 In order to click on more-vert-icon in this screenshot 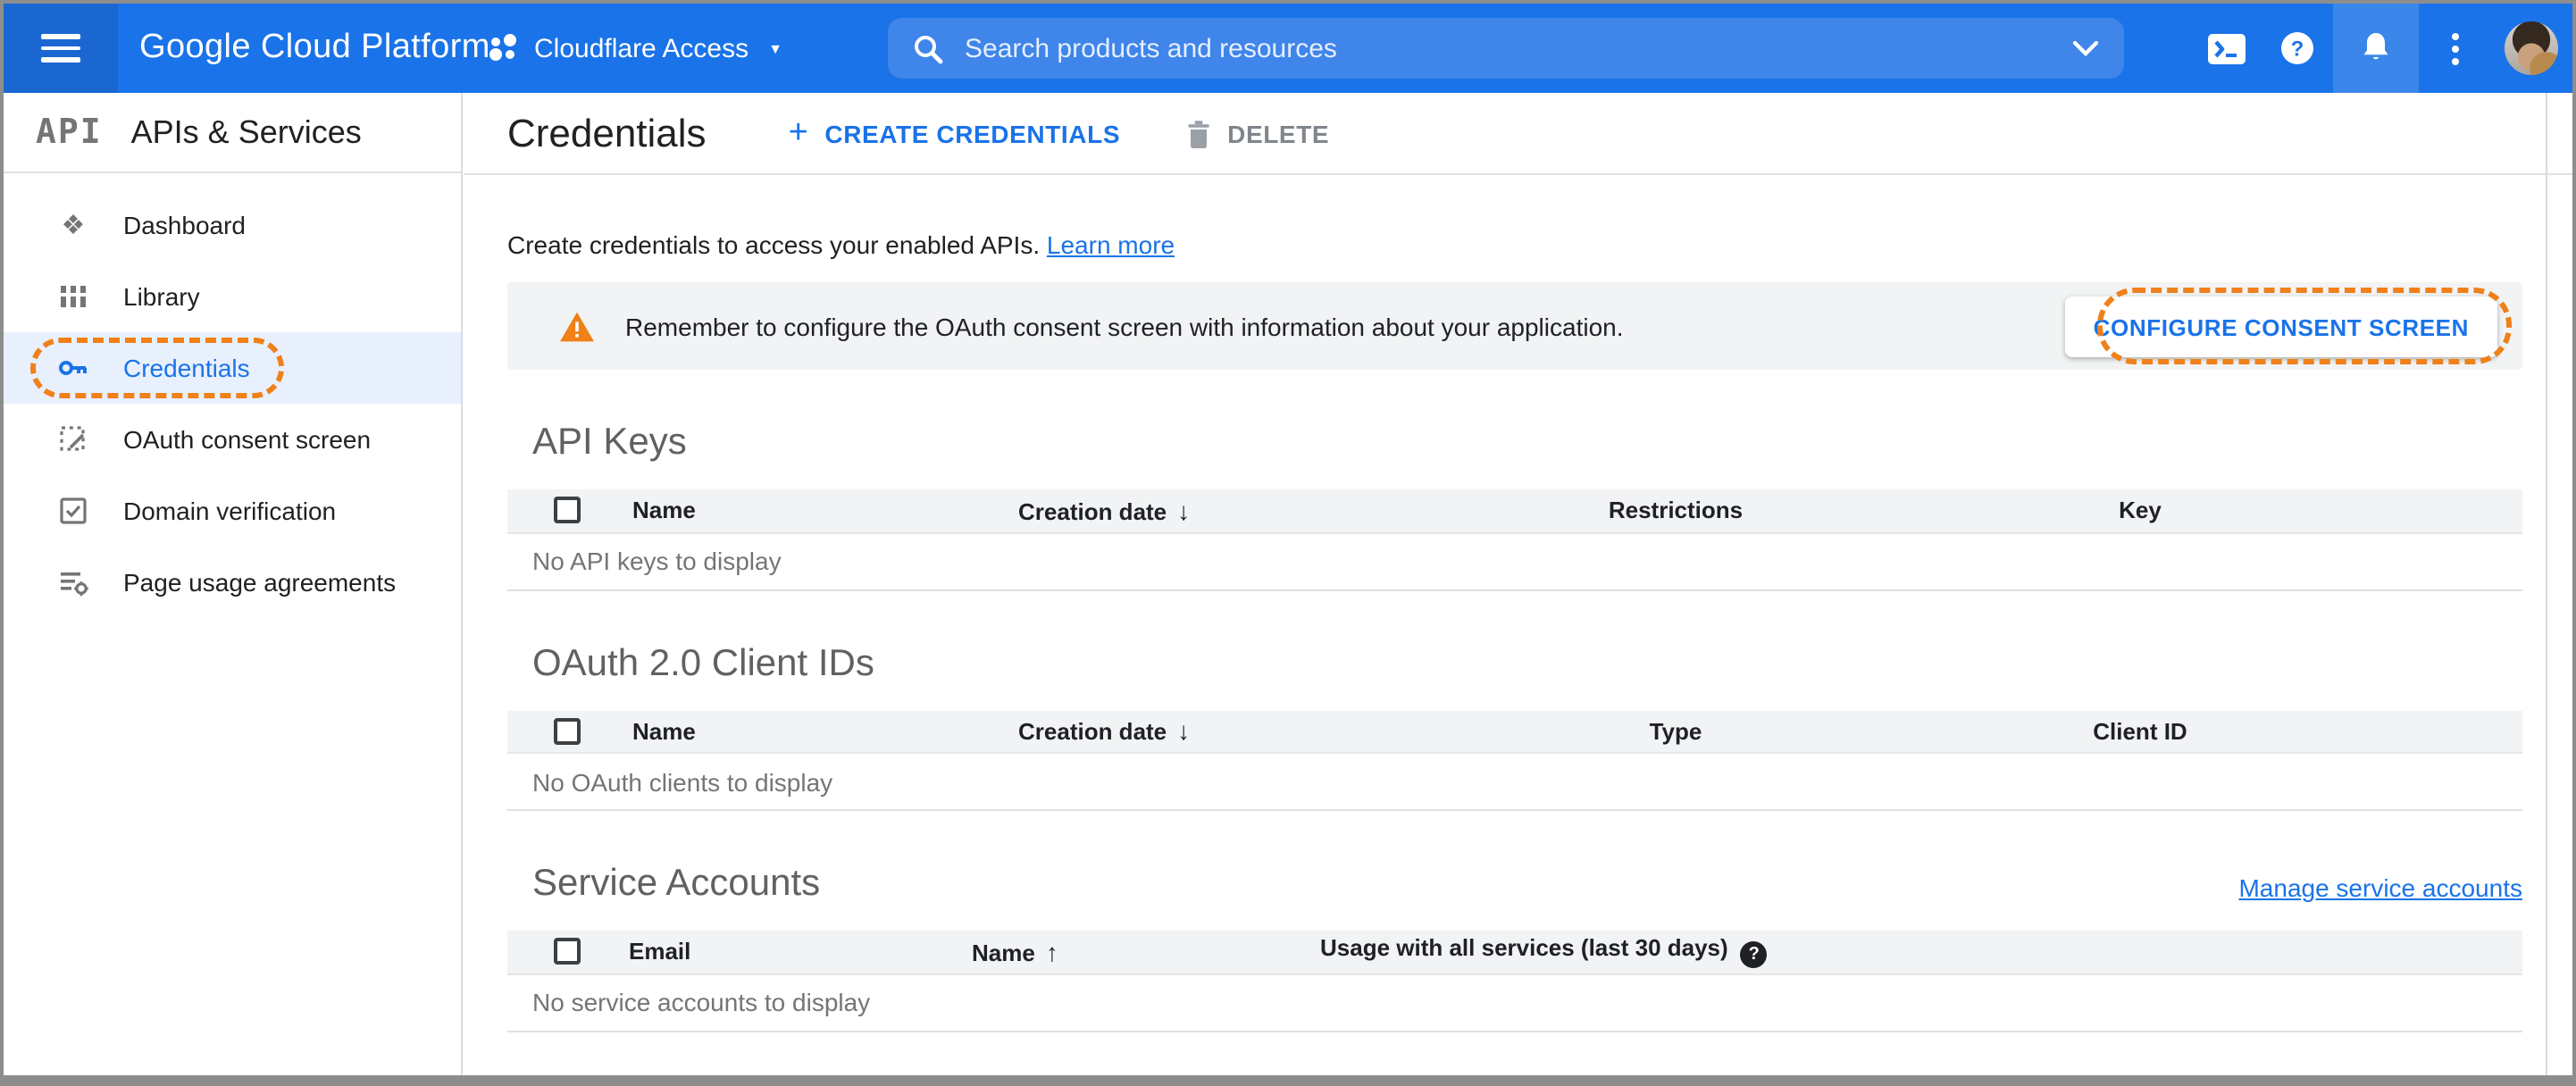, I will do `click(2455, 48)`.